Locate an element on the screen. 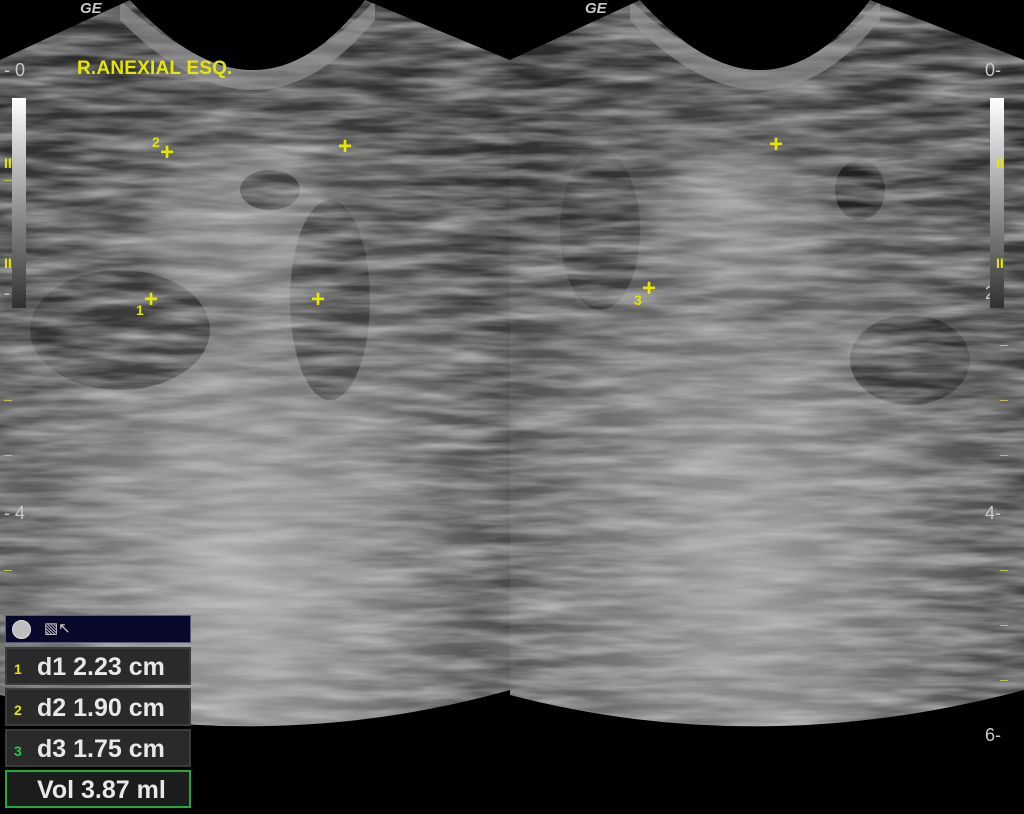 The image size is (1024, 814). measurement-value: d1 2.23 cm is located at coordinates (101, 667).